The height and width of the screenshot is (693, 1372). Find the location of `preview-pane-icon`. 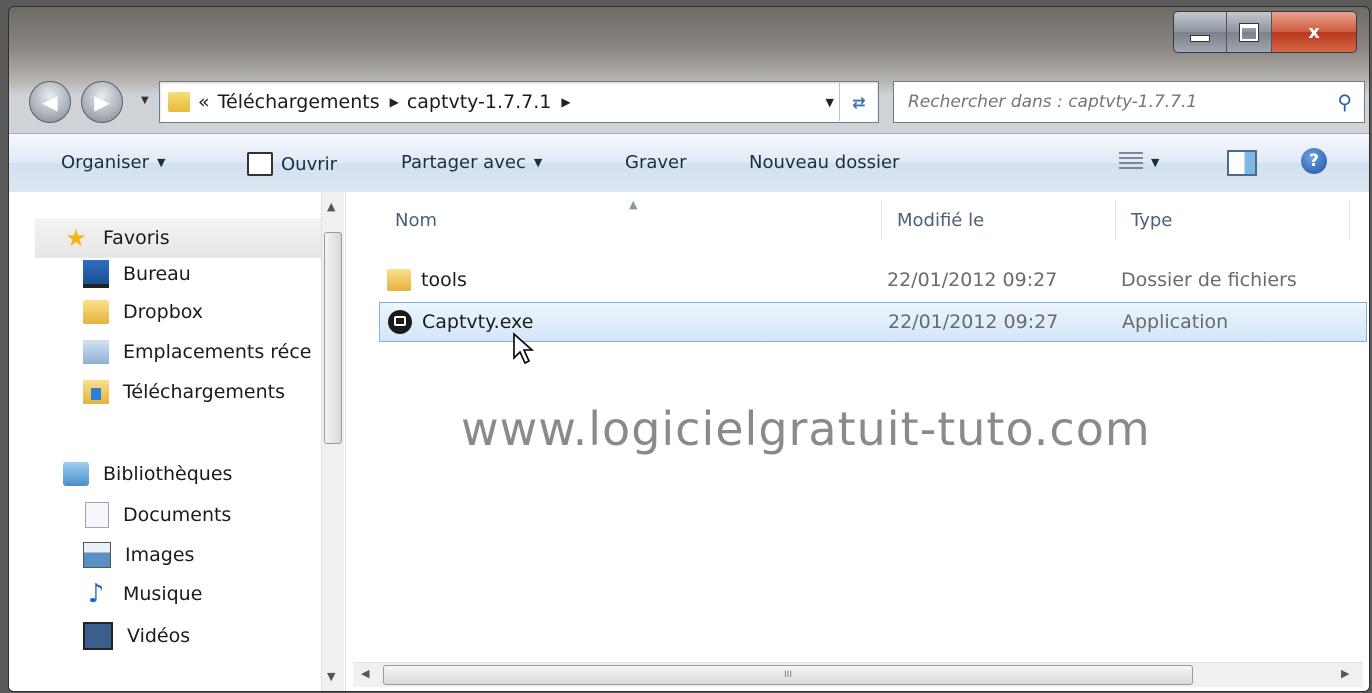

preview-pane-icon is located at coordinates (1242, 163).